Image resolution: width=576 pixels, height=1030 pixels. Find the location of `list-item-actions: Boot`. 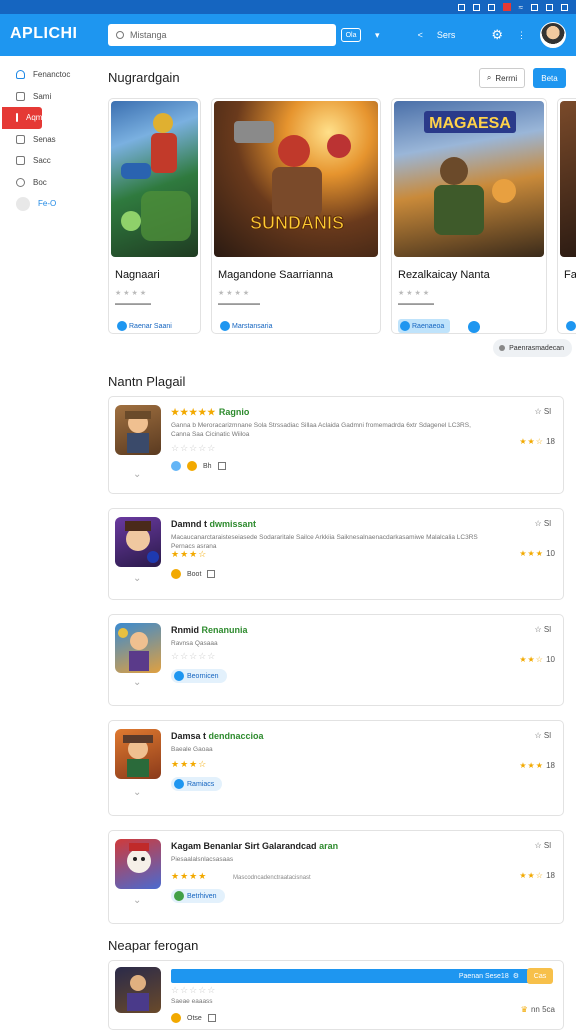

list-item-actions: Boot is located at coordinates (193, 574).